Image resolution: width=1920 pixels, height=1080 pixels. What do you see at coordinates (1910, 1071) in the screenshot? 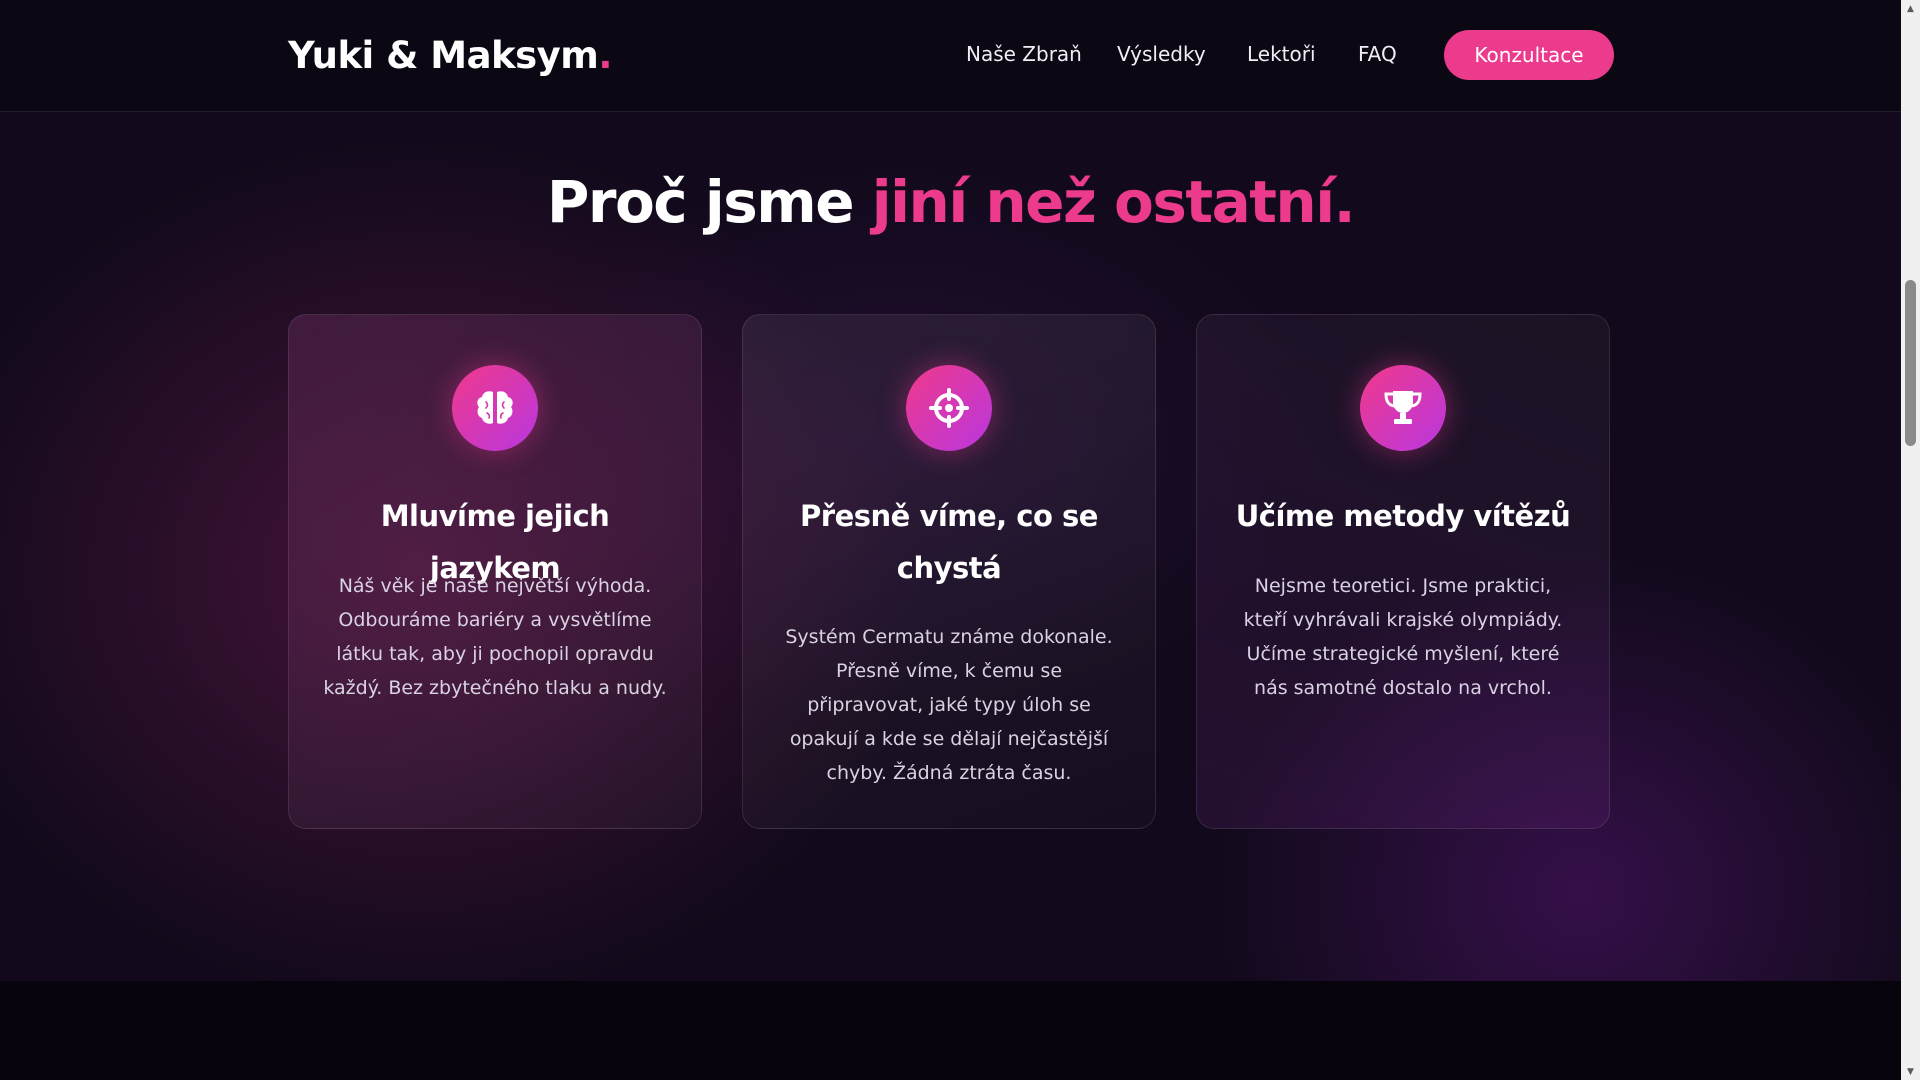
I see `scroll-down-arrow-icon: ▼` at bounding box center [1910, 1071].